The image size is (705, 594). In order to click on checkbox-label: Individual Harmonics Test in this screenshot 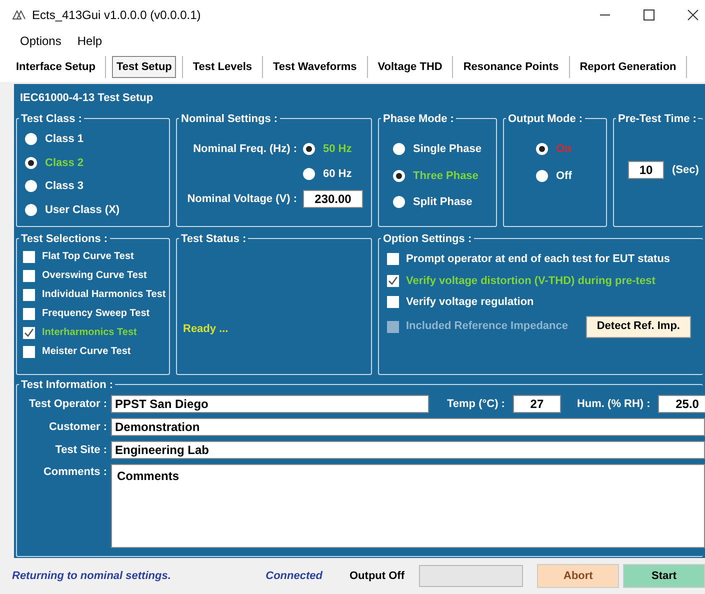, I will do `click(104, 295)`.